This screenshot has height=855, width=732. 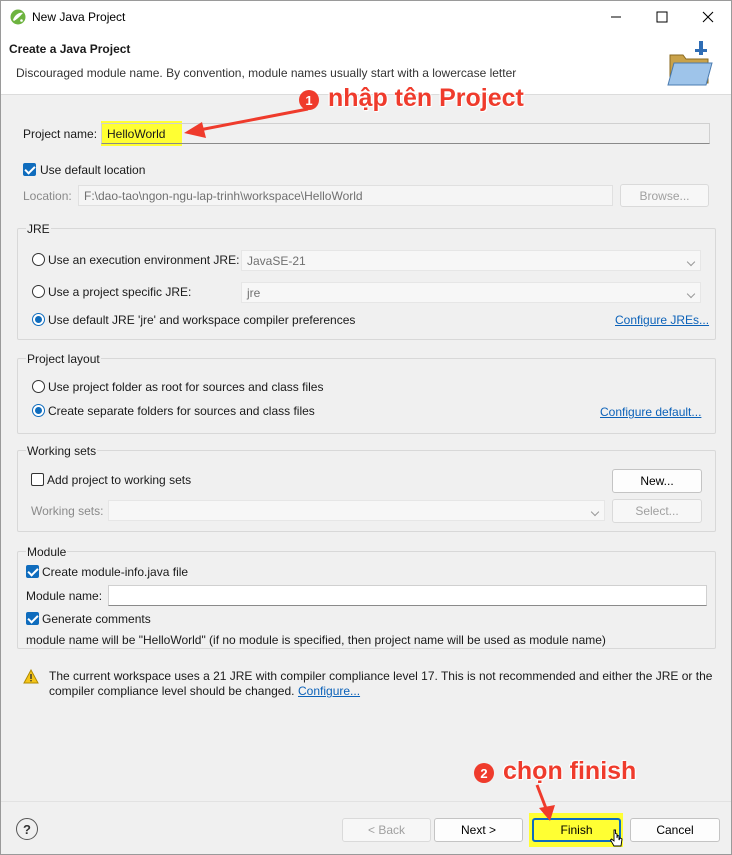 I want to click on create-module-info-checkbox, so click(x=32, y=571).